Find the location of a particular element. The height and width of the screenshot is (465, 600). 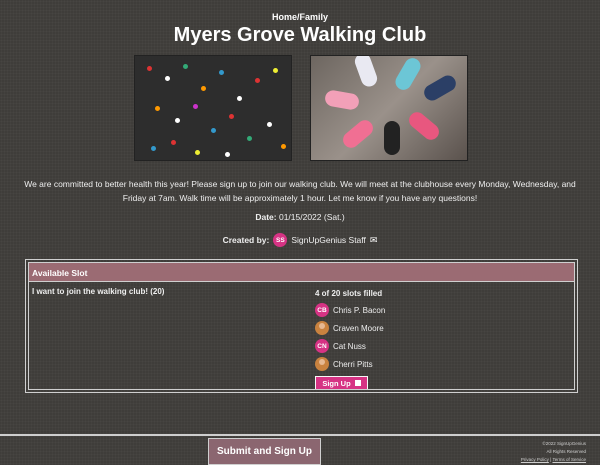

sign-up-button: Sign Up is located at coordinates (341, 383).